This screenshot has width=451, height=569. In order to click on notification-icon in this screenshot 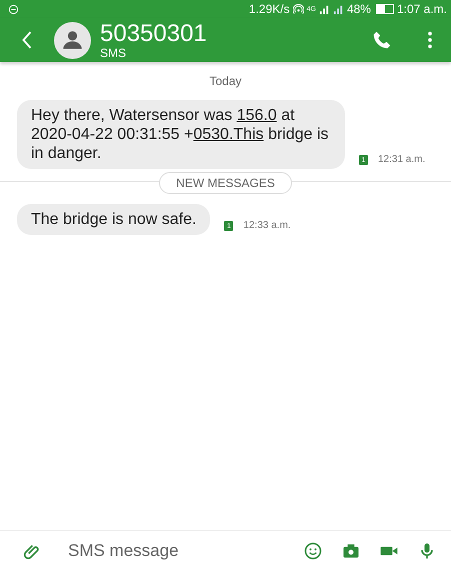, I will do `click(13, 9)`.